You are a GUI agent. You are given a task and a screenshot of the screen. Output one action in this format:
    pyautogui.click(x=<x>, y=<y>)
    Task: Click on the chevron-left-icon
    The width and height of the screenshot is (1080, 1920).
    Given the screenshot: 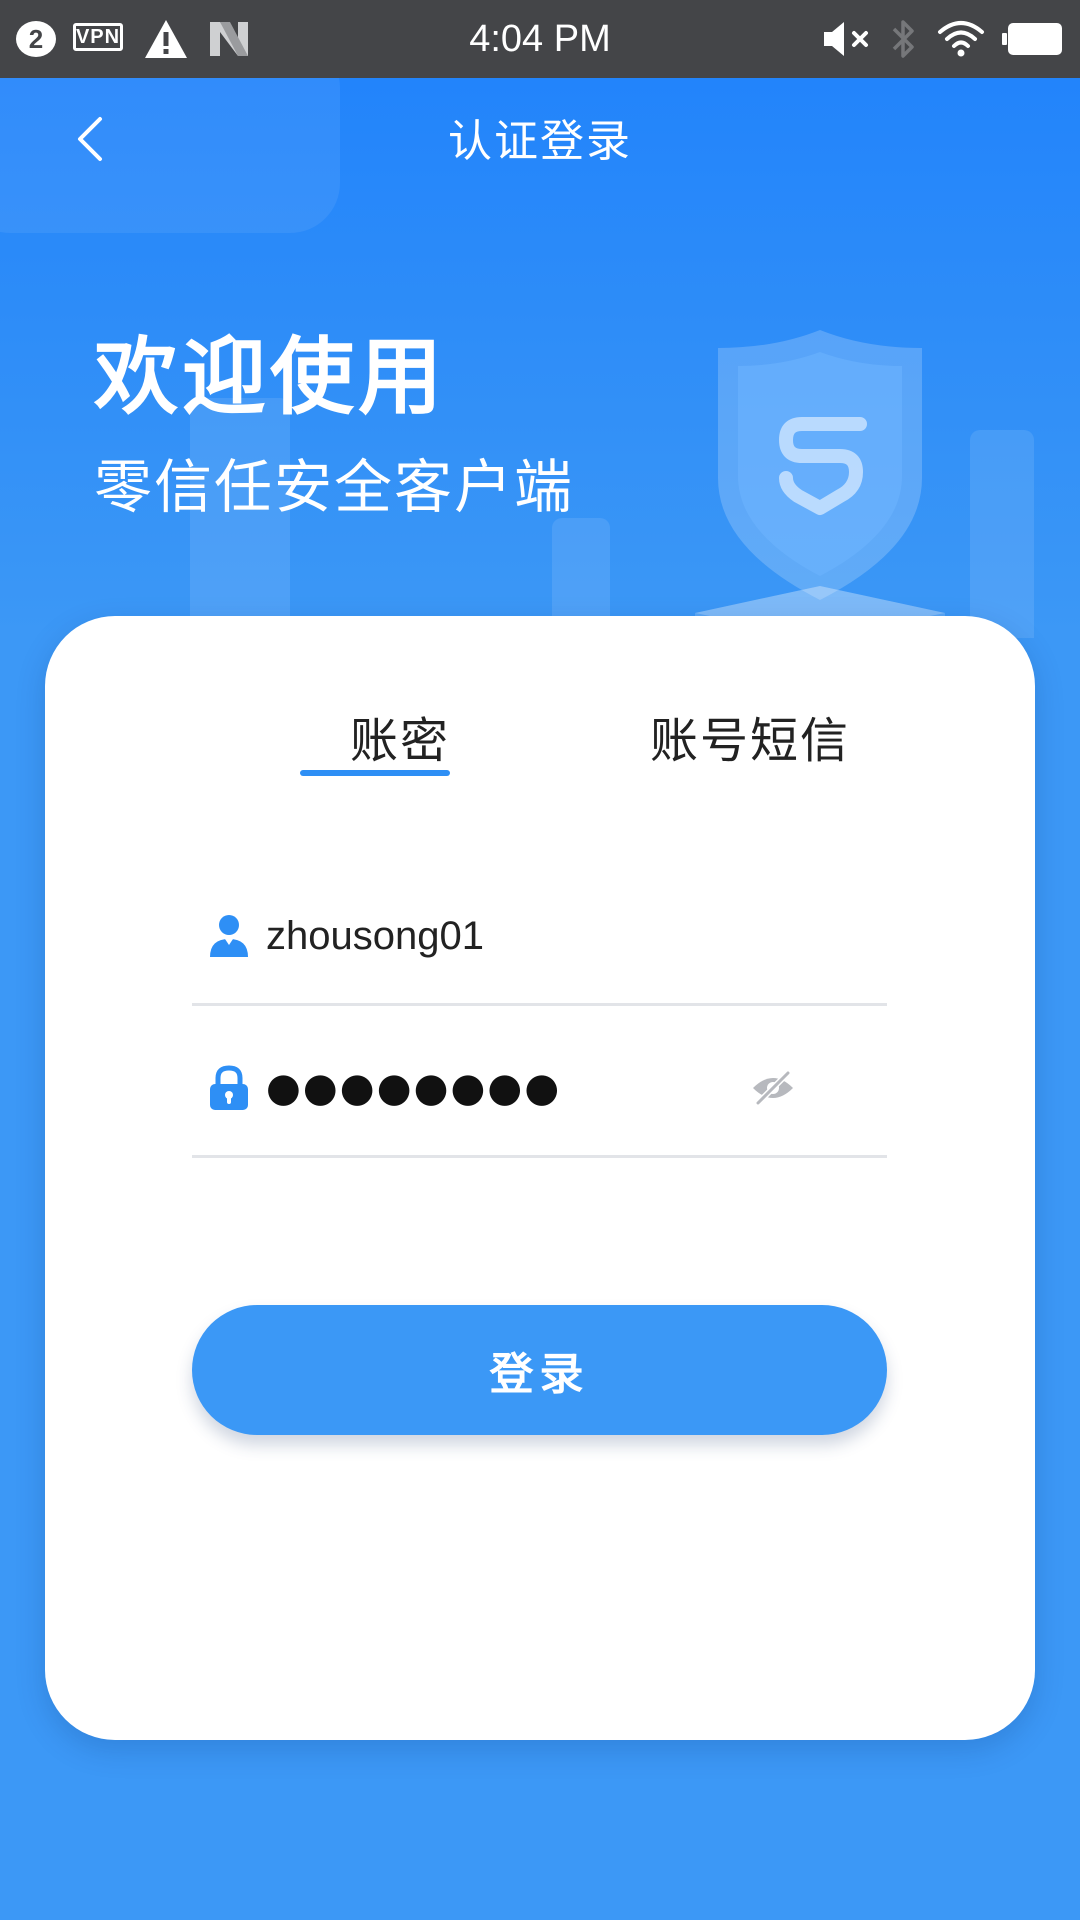 What is the action you would take?
    pyautogui.click(x=90, y=139)
    